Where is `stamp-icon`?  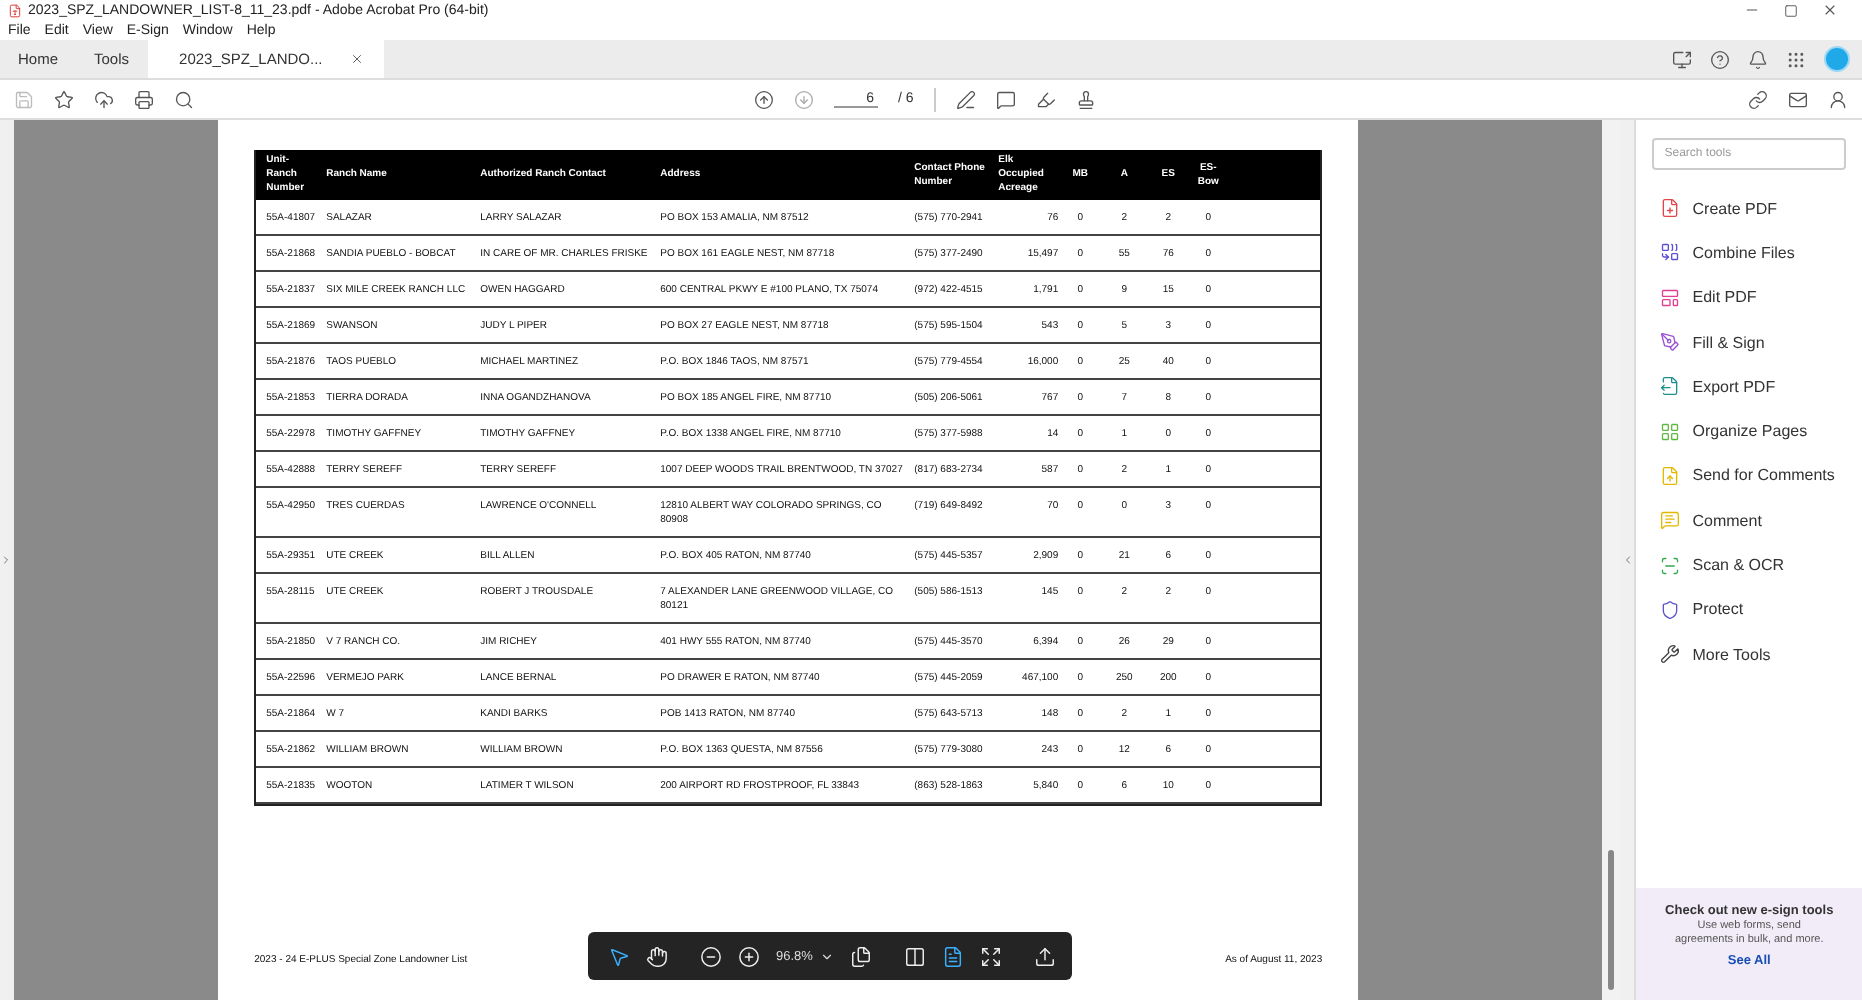 stamp-icon is located at coordinates (1085, 99).